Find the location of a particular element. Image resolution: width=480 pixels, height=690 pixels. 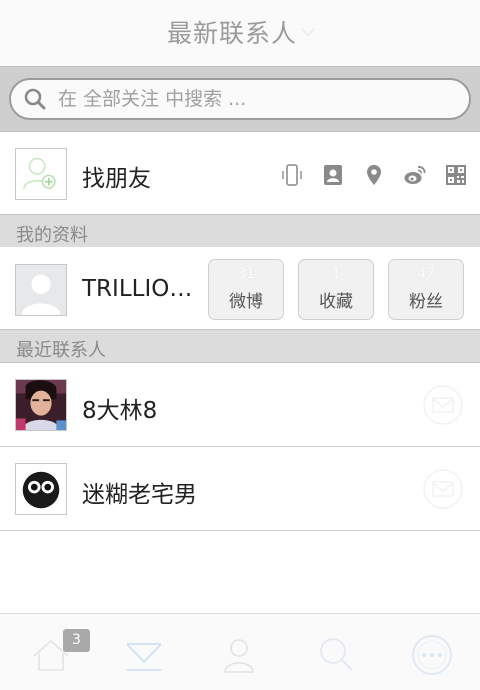

location-pin-icon is located at coordinates (374, 175).